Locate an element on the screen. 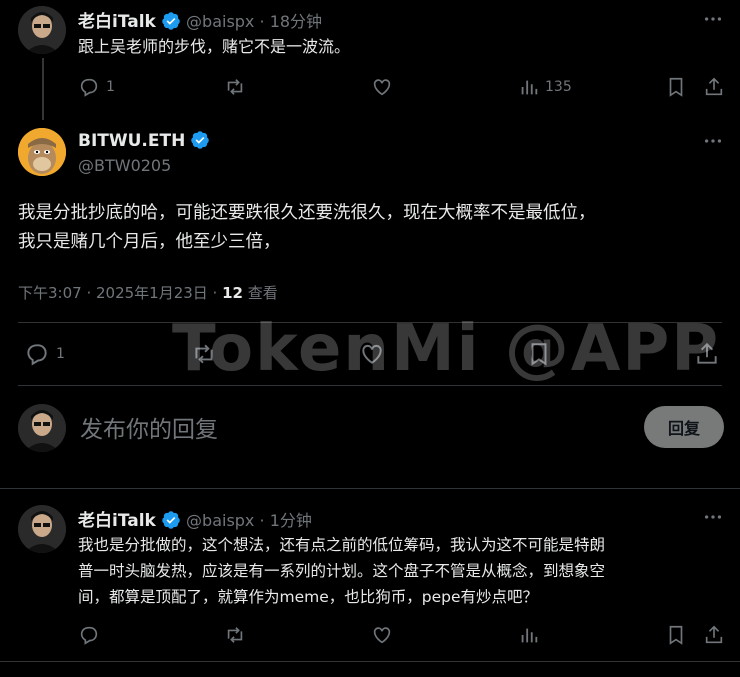 Image resolution: width=740 pixels, height=677 pixels. reply-button-label: 回复 is located at coordinates (683, 428).